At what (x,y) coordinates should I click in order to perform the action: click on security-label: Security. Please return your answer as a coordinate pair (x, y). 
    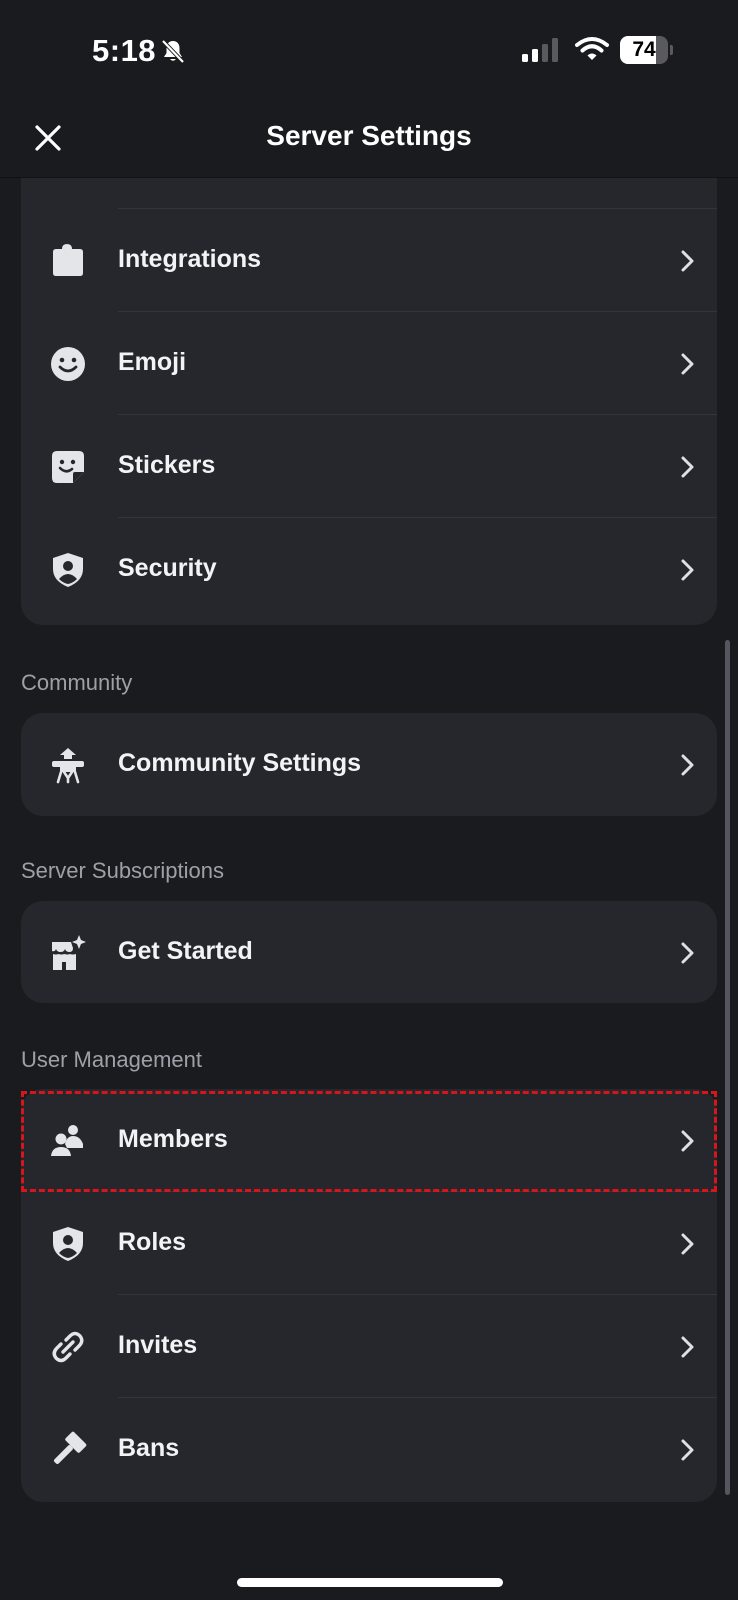
    Looking at the image, I should click on (167, 568).